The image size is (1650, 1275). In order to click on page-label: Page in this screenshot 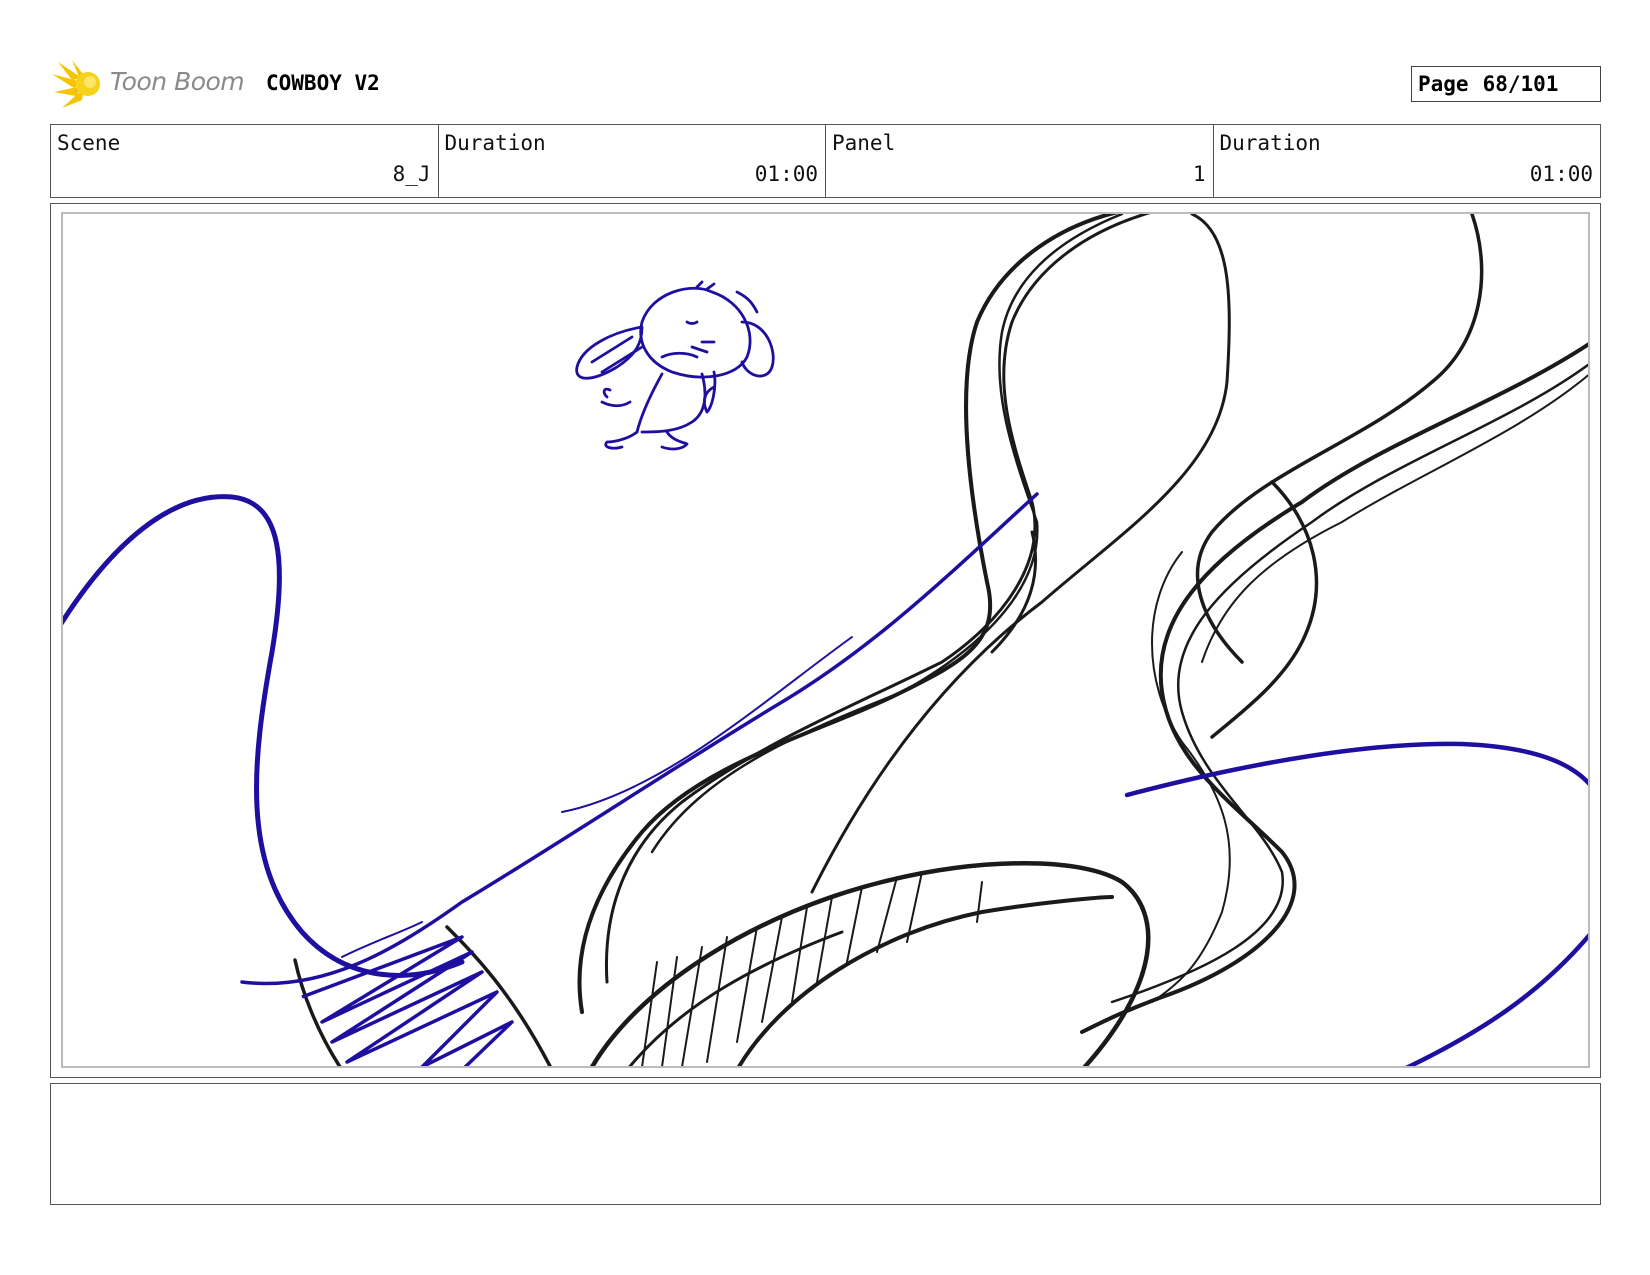, I will do `click(1443, 84)`.